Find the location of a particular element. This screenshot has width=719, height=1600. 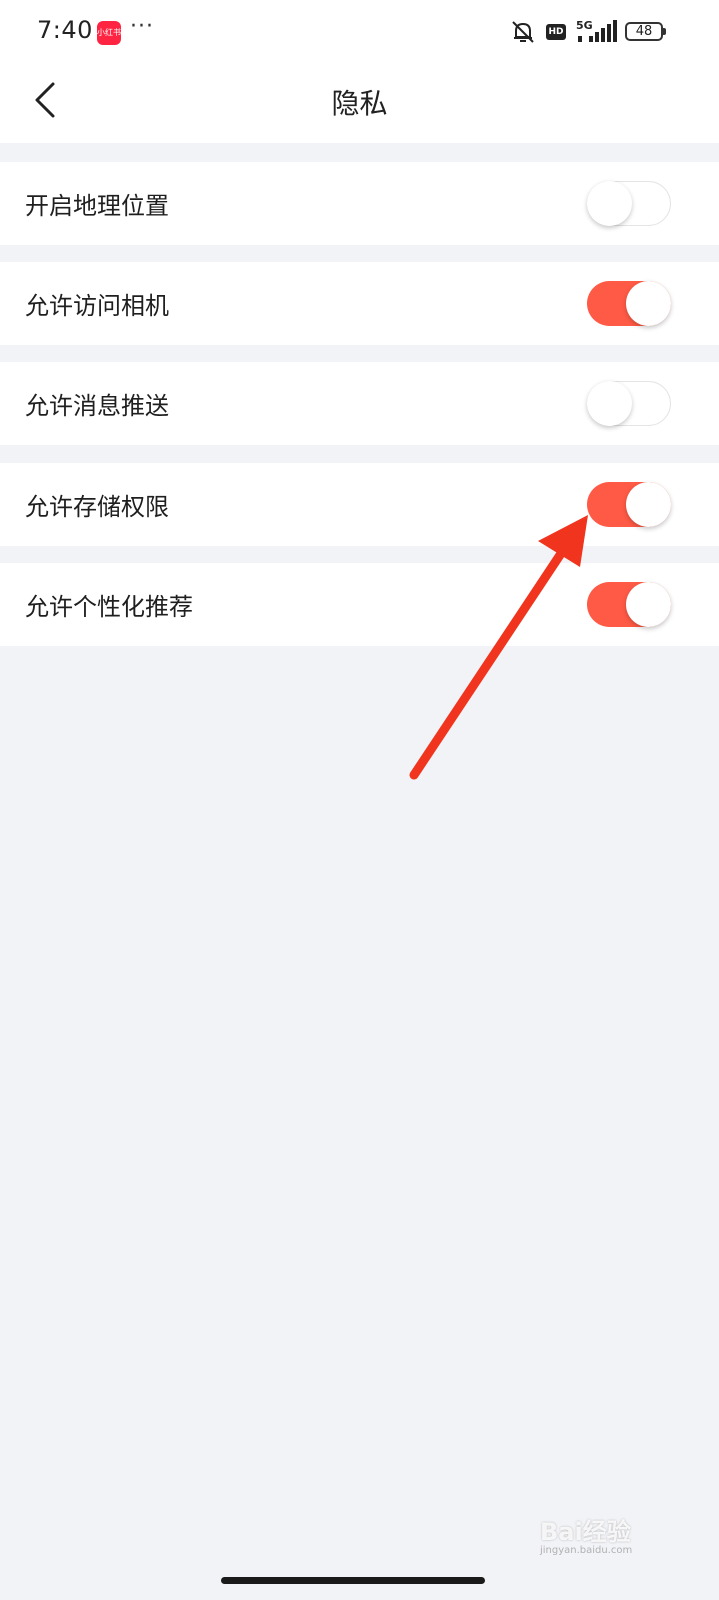

notifications-toggle is located at coordinates (629, 403).